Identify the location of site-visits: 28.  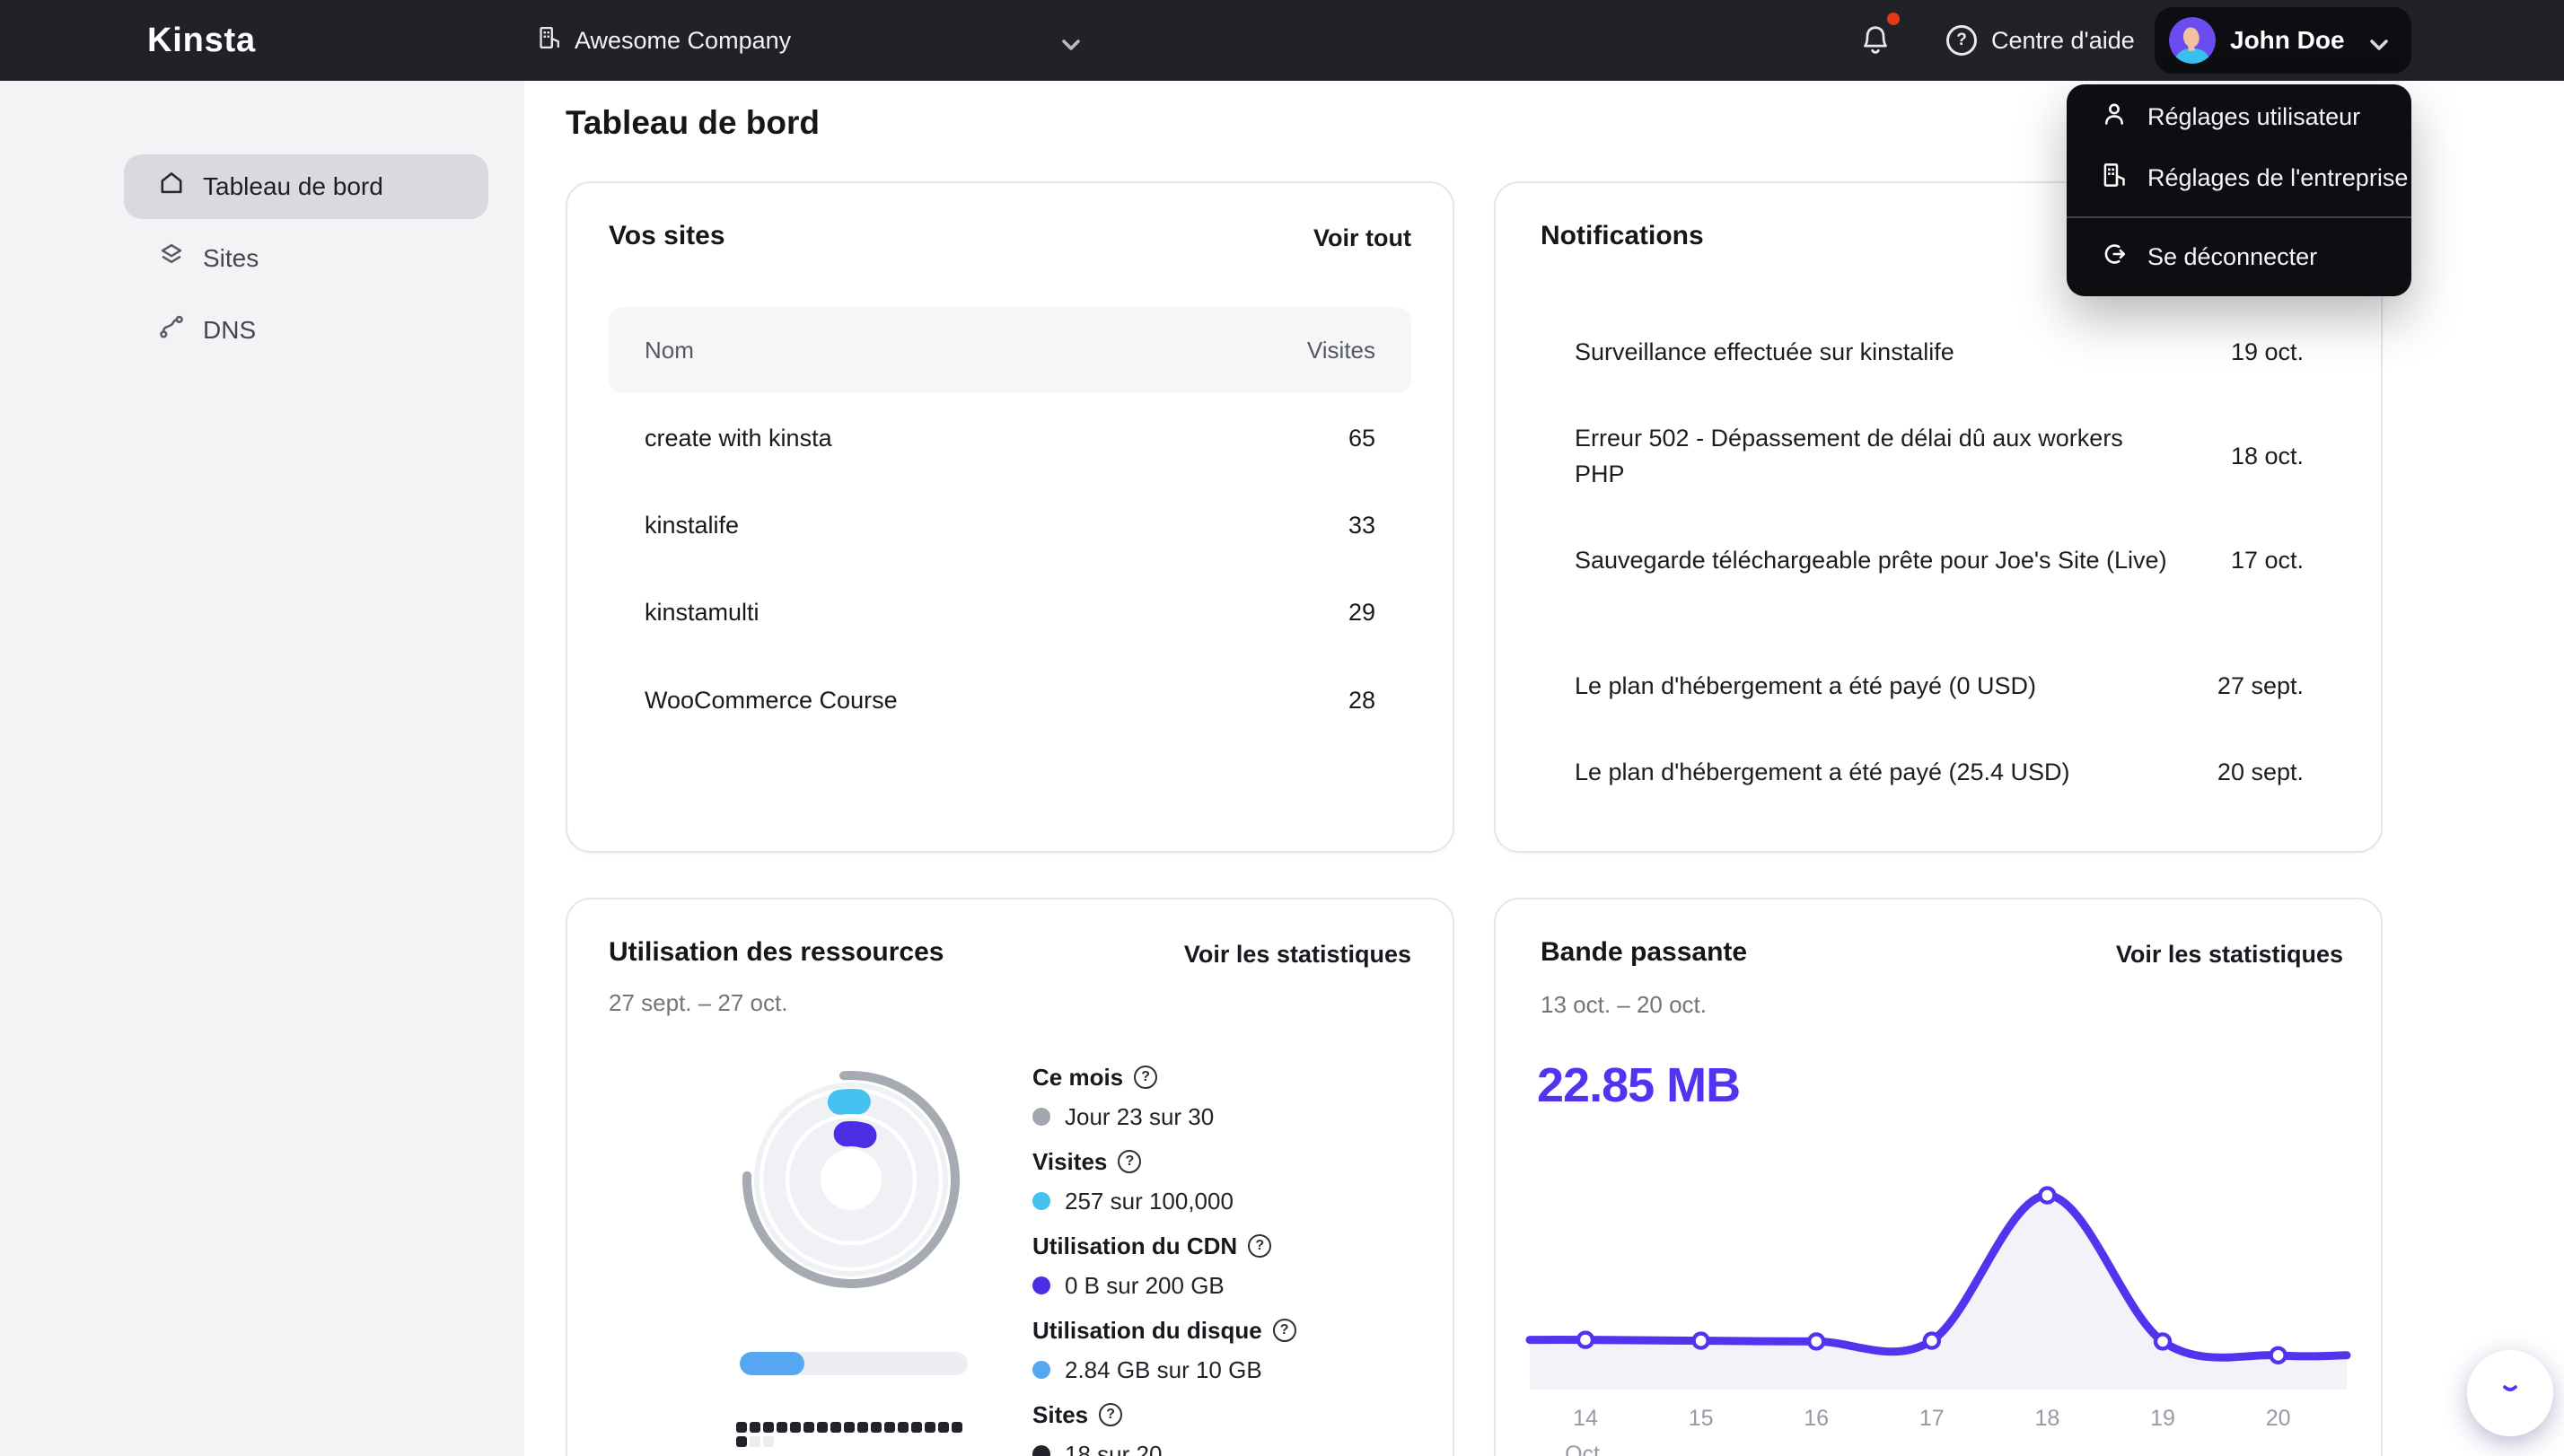
(1361, 700).